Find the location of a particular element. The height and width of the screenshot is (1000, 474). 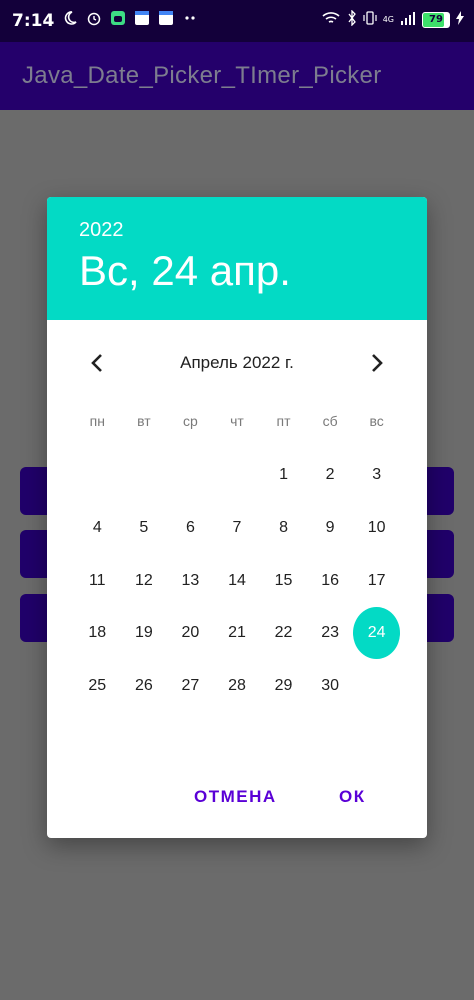

day-number: 2 is located at coordinates (330, 475).